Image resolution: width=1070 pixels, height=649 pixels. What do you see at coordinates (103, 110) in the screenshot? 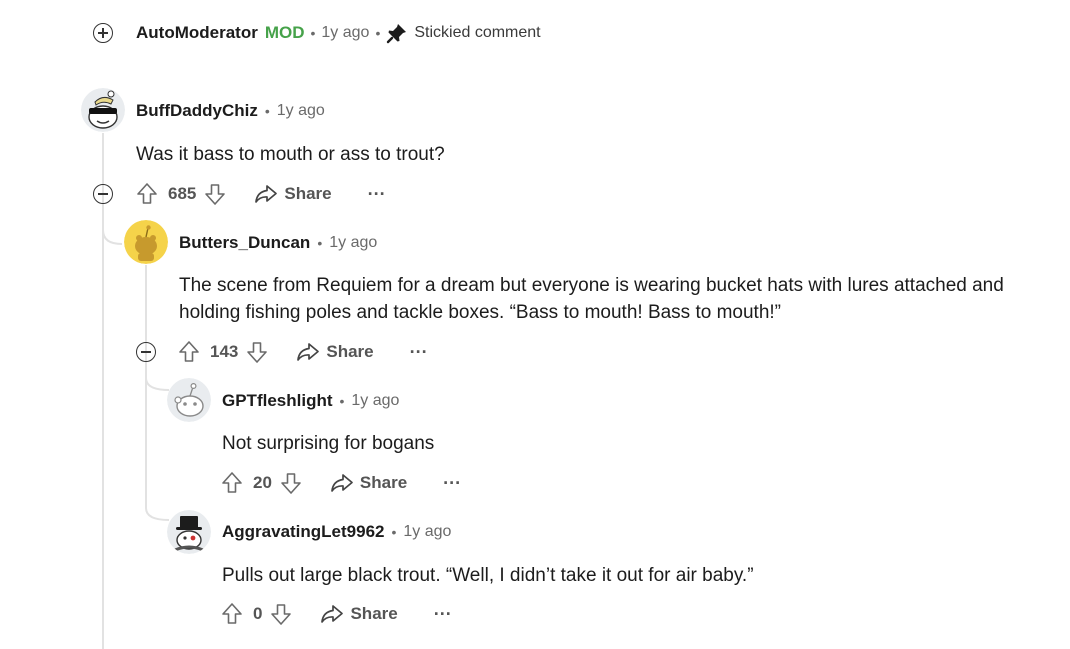
I see `snoo-sunglasses-avatar` at bounding box center [103, 110].